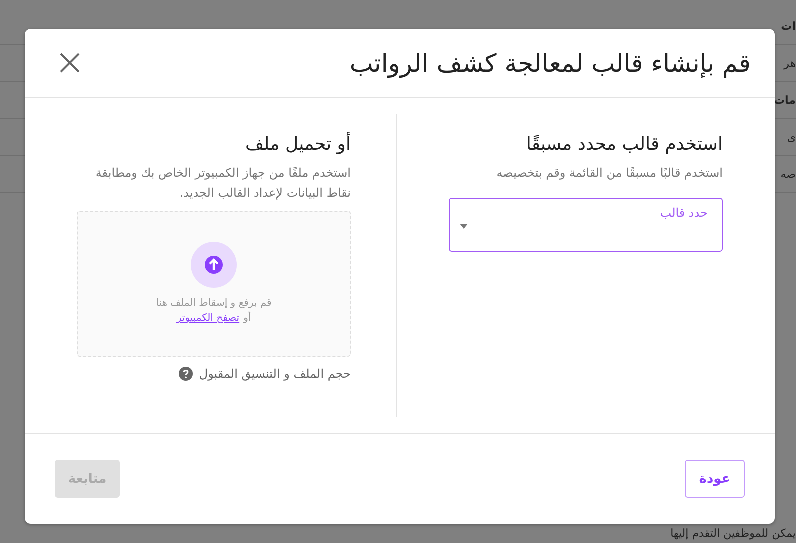 This screenshot has height=543, width=796. What do you see at coordinates (248, 318) in the screenshot?
I see `dropzone-text: أو` at bounding box center [248, 318].